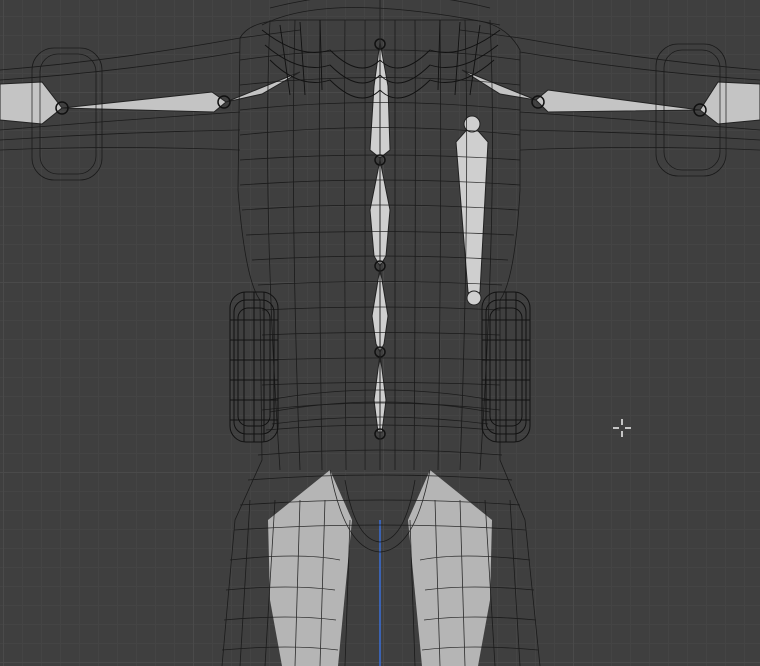 The image size is (760, 666). I want to click on side-pouch-right, so click(506, 367).